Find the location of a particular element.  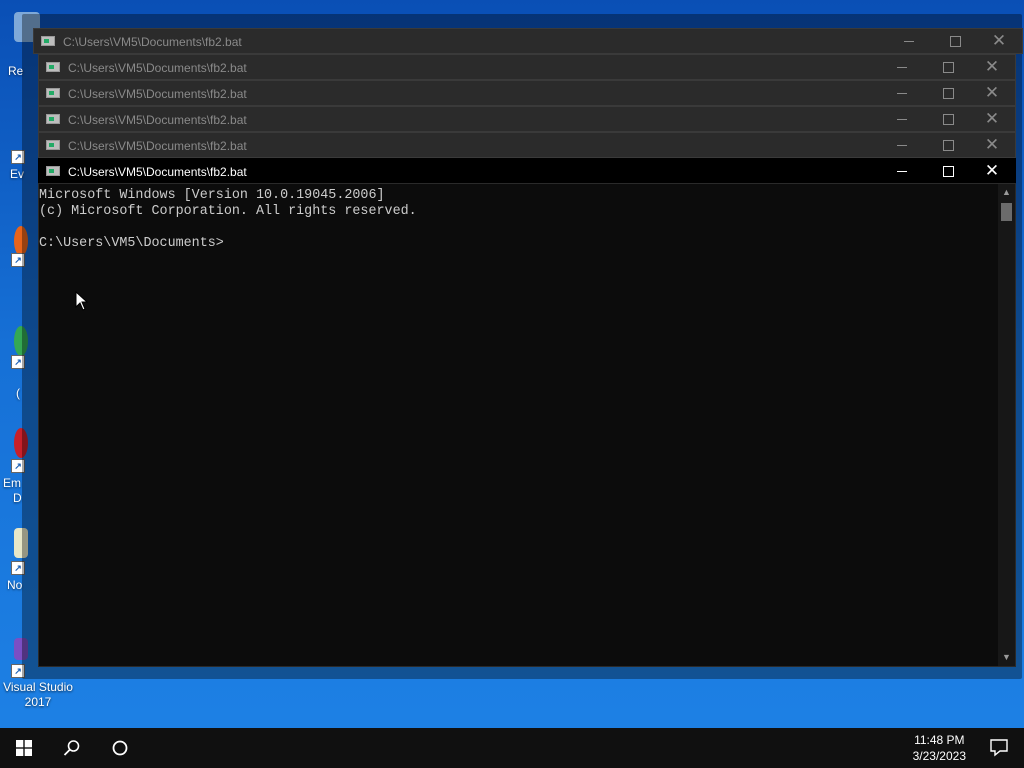

taskbar: 11:48 PM 3/23/2023 is located at coordinates (512, 748).